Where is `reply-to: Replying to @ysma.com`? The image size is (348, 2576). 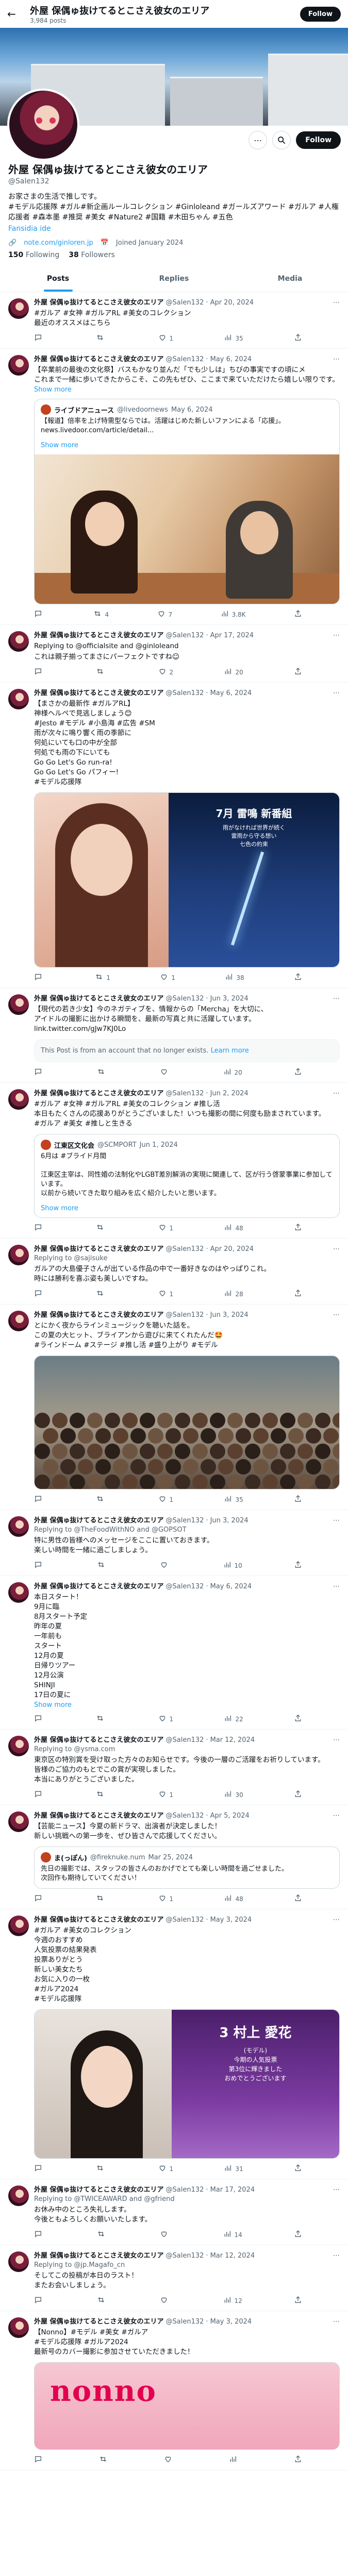
reply-to: Replying to @ysma.com is located at coordinates (187, 1749).